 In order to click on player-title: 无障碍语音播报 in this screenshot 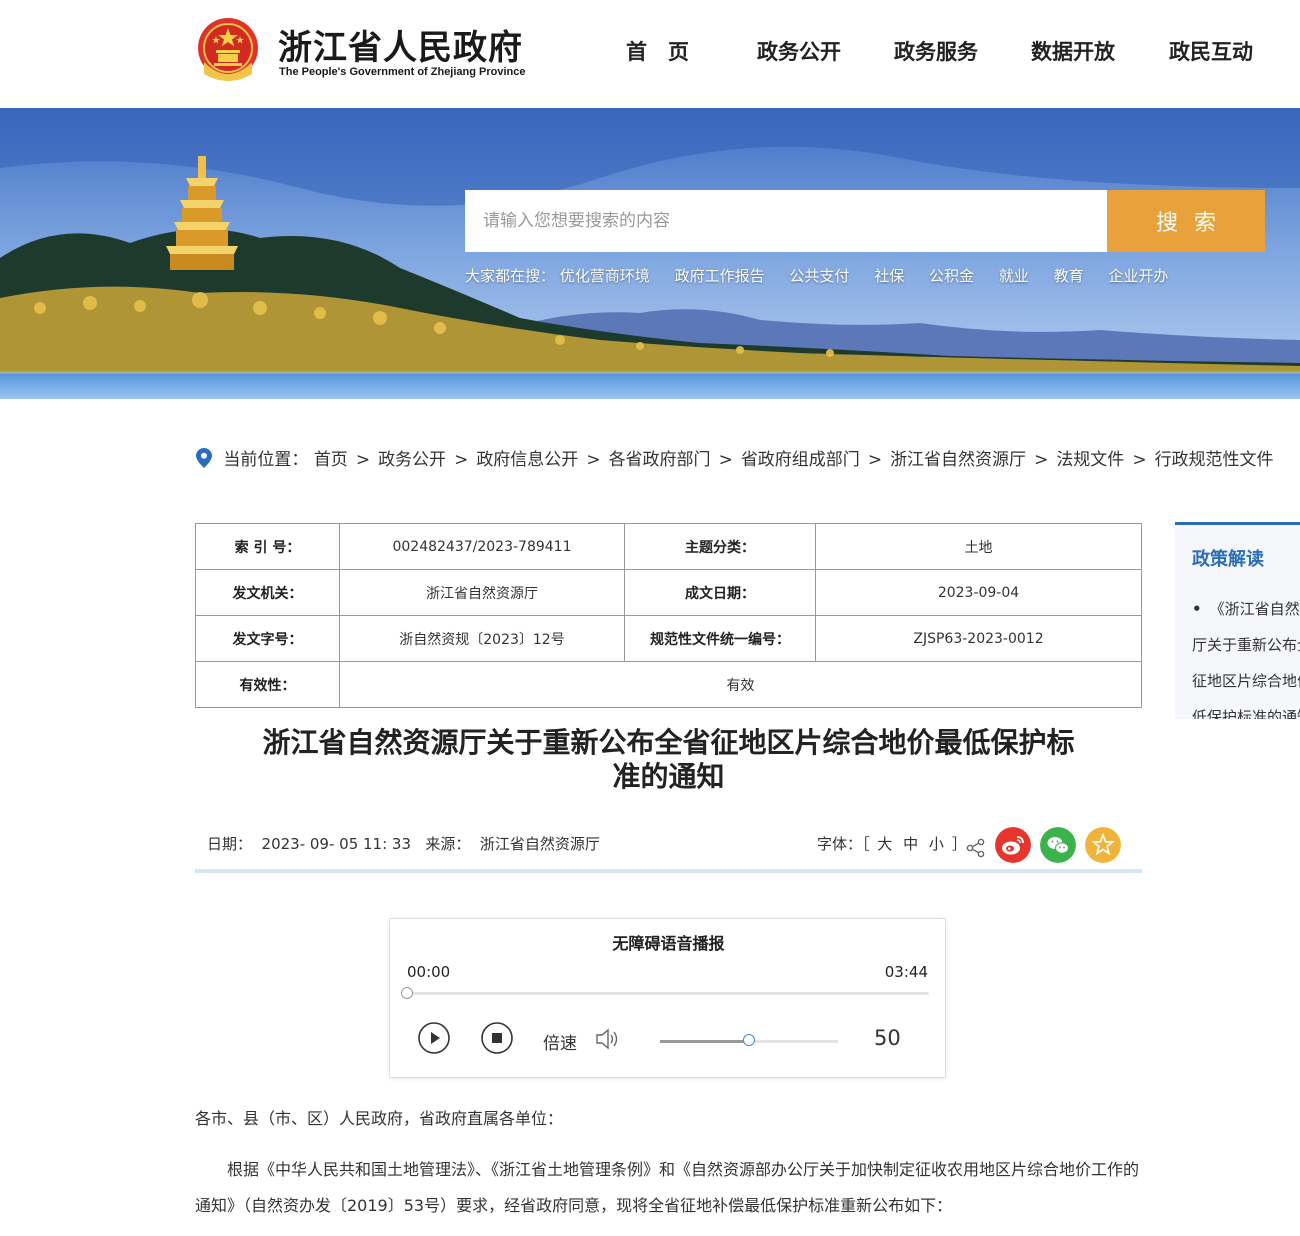, I will do `click(668, 943)`.